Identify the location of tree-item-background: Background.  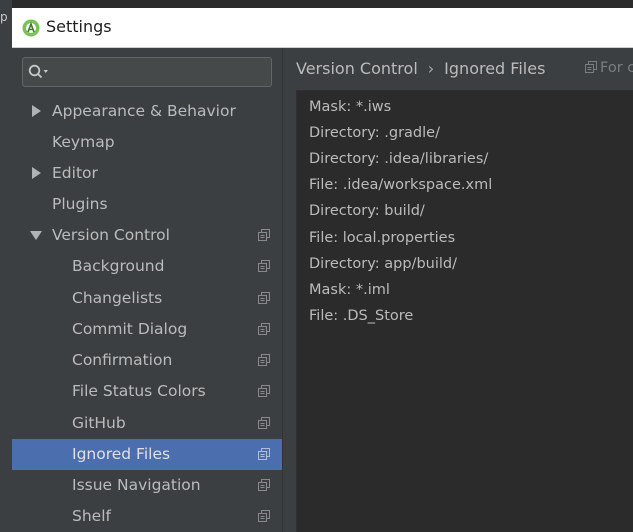
(147, 266).